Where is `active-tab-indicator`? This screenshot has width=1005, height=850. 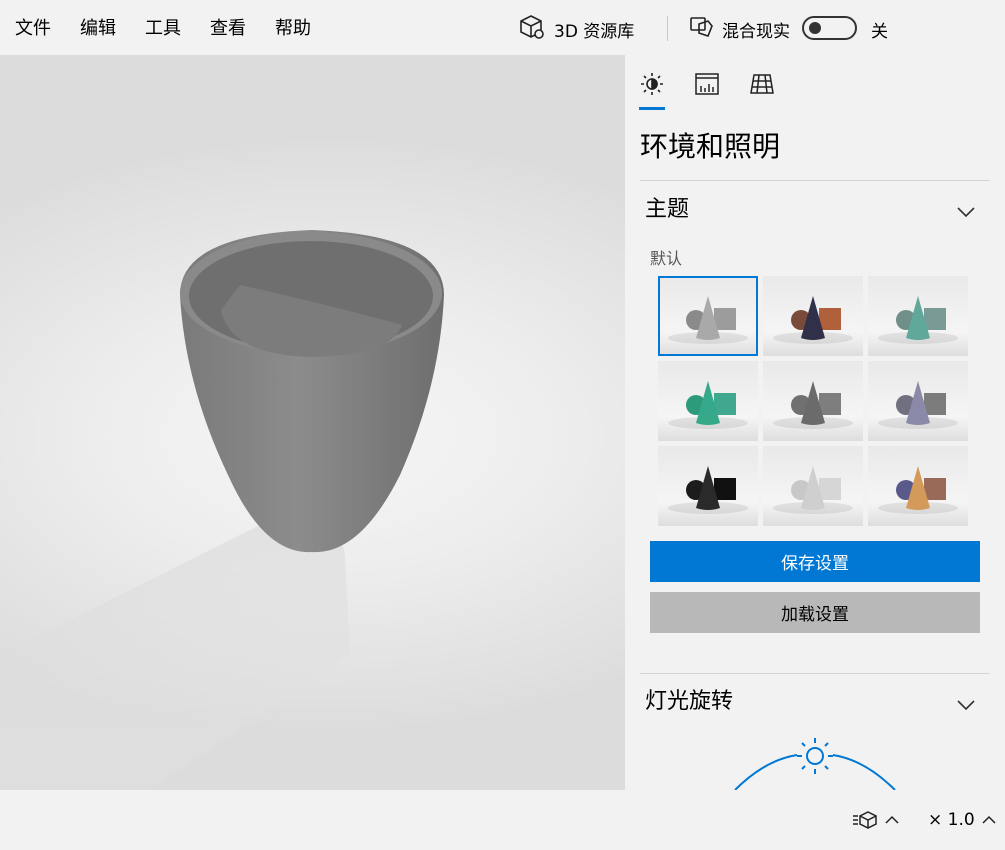 active-tab-indicator is located at coordinates (652, 108).